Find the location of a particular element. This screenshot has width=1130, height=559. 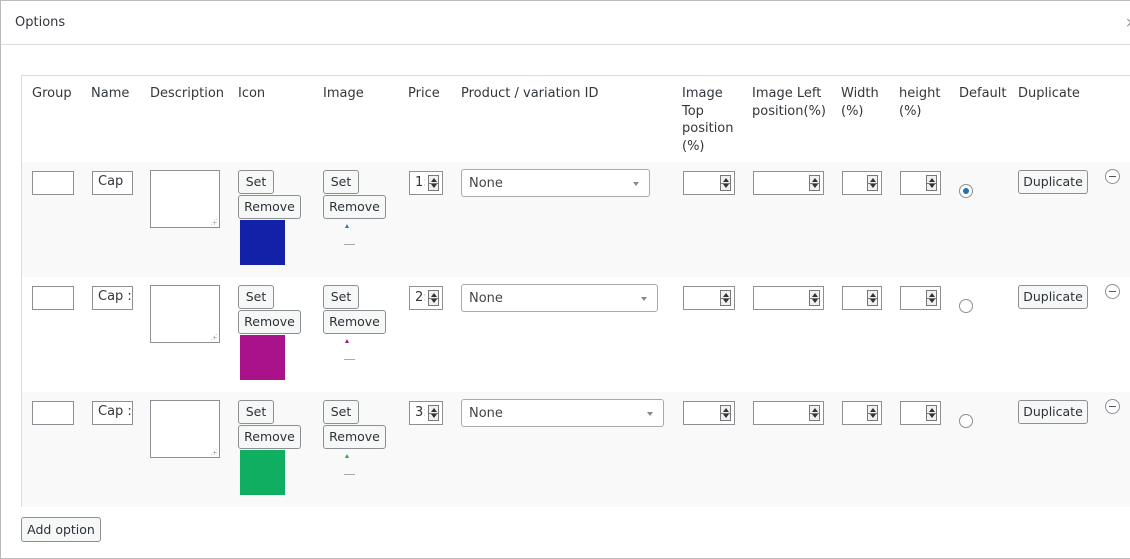

price-input: 1: is located at coordinates (426, 183).